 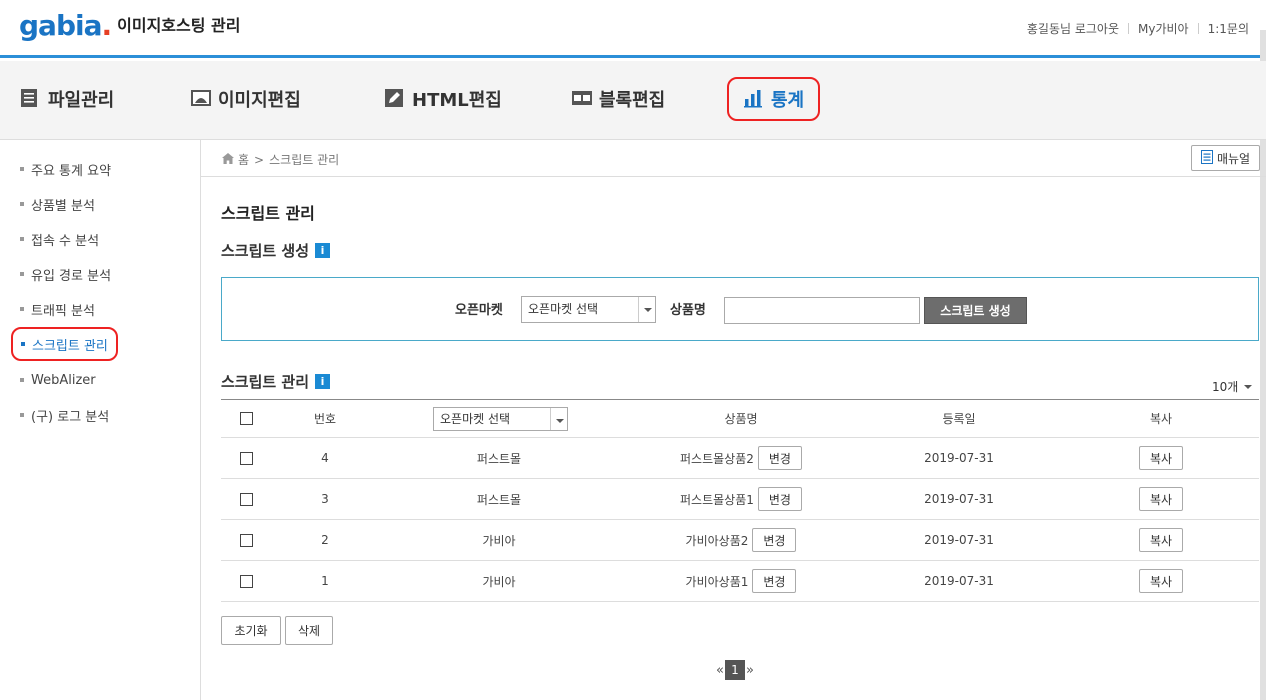 I want to click on header-checkbox-cell, so click(x=246, y=418).